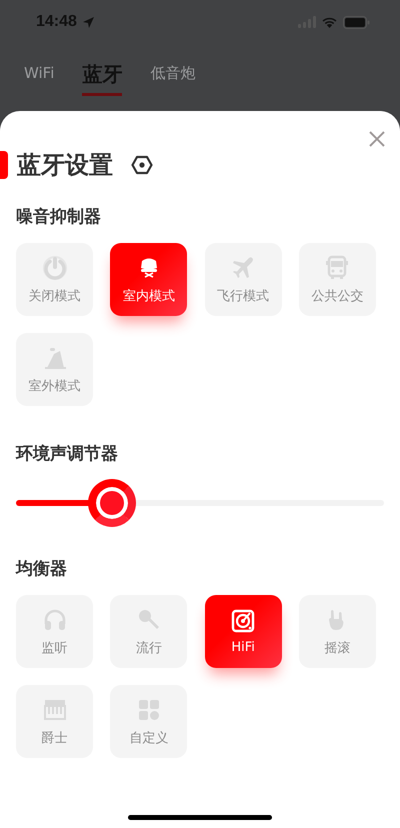  Describe the element at coordinates (337, 631) in the screenshot. I see `mode-tile: 摇滚` at that location.